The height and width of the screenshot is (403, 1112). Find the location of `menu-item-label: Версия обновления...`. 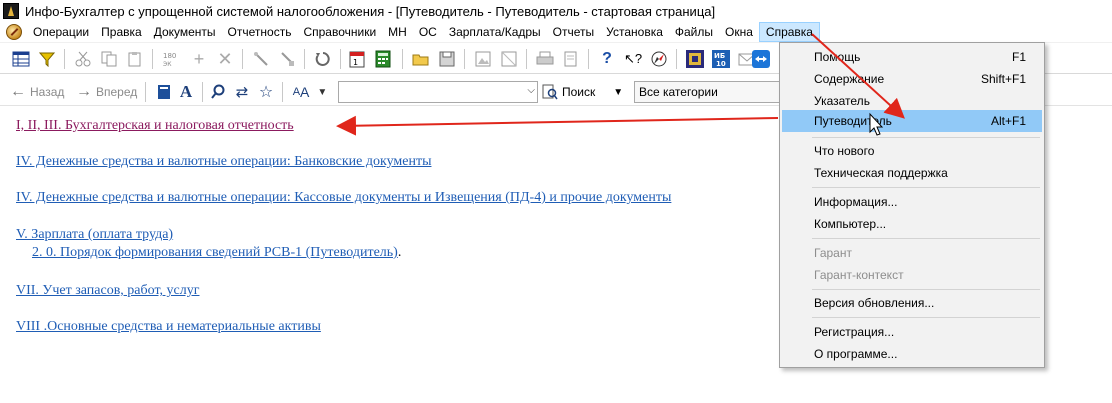

menu-item-label: Версия обновления... is located at coordinates (874, 303).